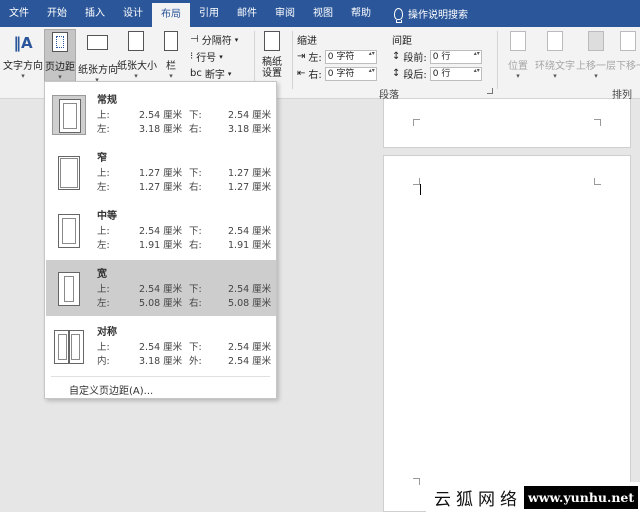 This screenshot has width=640, height=512. I want to click on indent-left-row: ⇥ 左: 0 字符, so click(337, 56).